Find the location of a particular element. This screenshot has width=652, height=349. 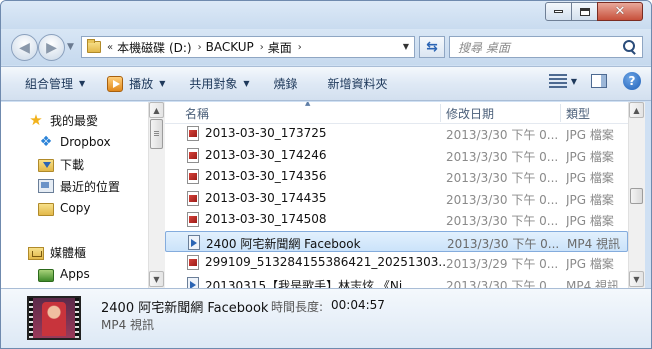

sidebar-item-label: Apps is located at coordinates (75, 274).